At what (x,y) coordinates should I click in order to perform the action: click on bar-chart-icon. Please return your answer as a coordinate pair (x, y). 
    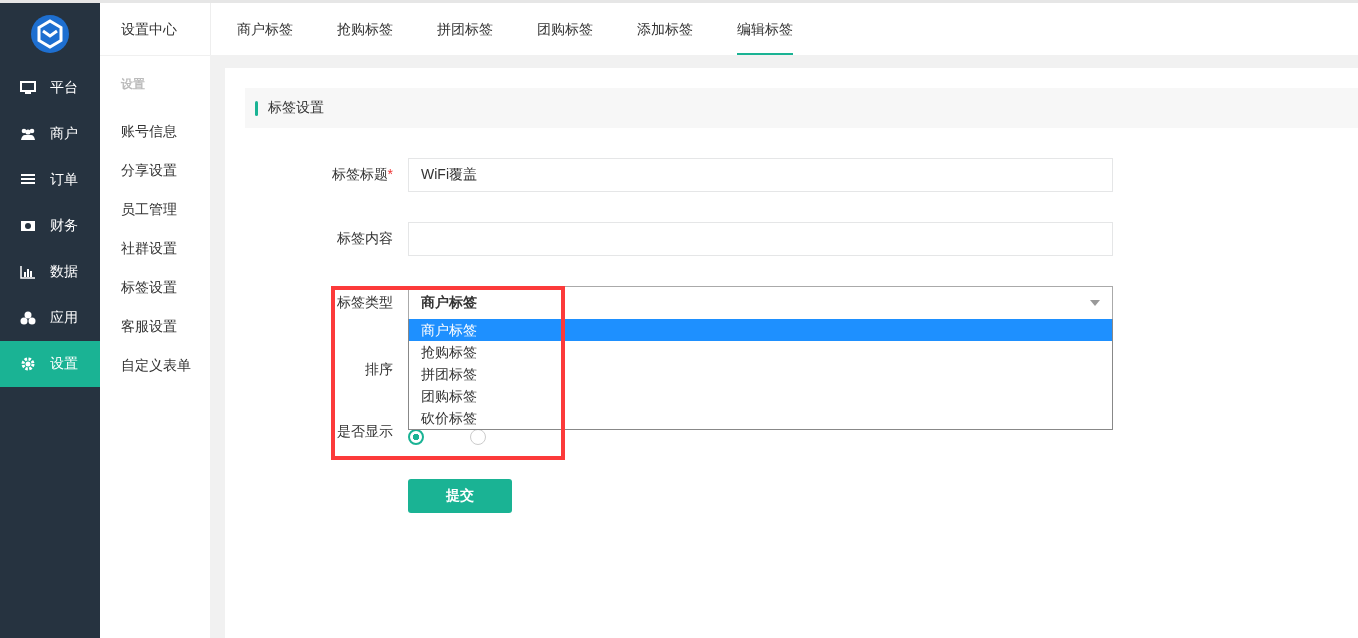
    Looking at the image, I should click on (28, 272).